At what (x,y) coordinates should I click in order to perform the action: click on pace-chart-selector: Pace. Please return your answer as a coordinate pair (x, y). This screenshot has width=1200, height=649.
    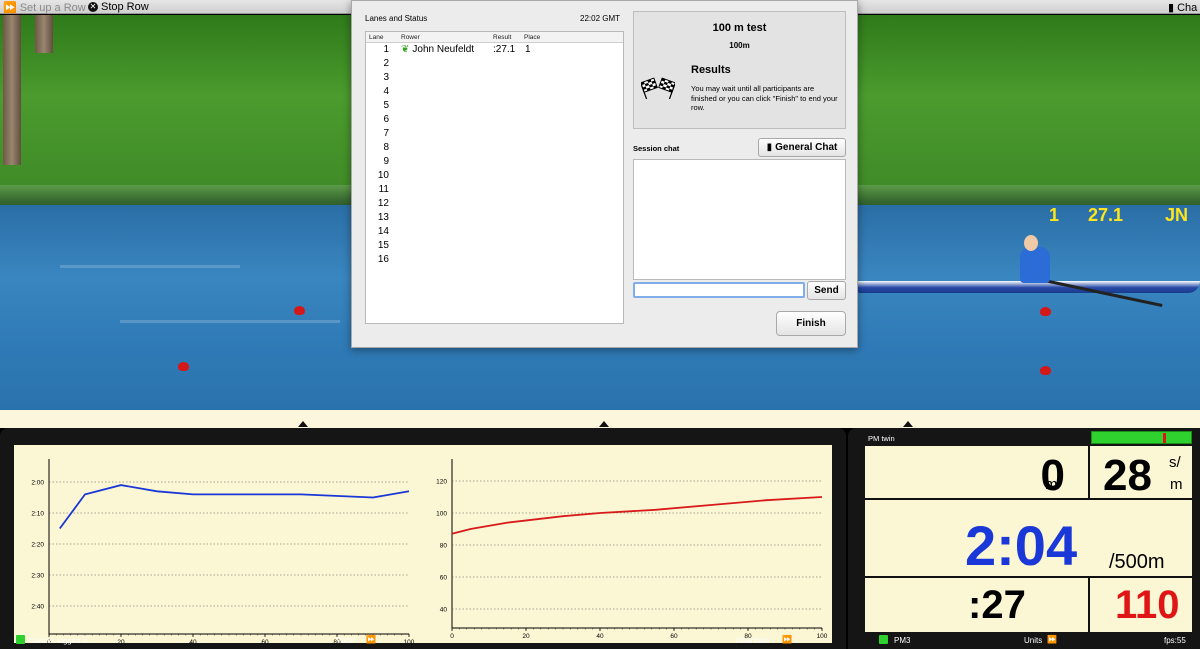
    Looking at the image, I should click on (345, 640).